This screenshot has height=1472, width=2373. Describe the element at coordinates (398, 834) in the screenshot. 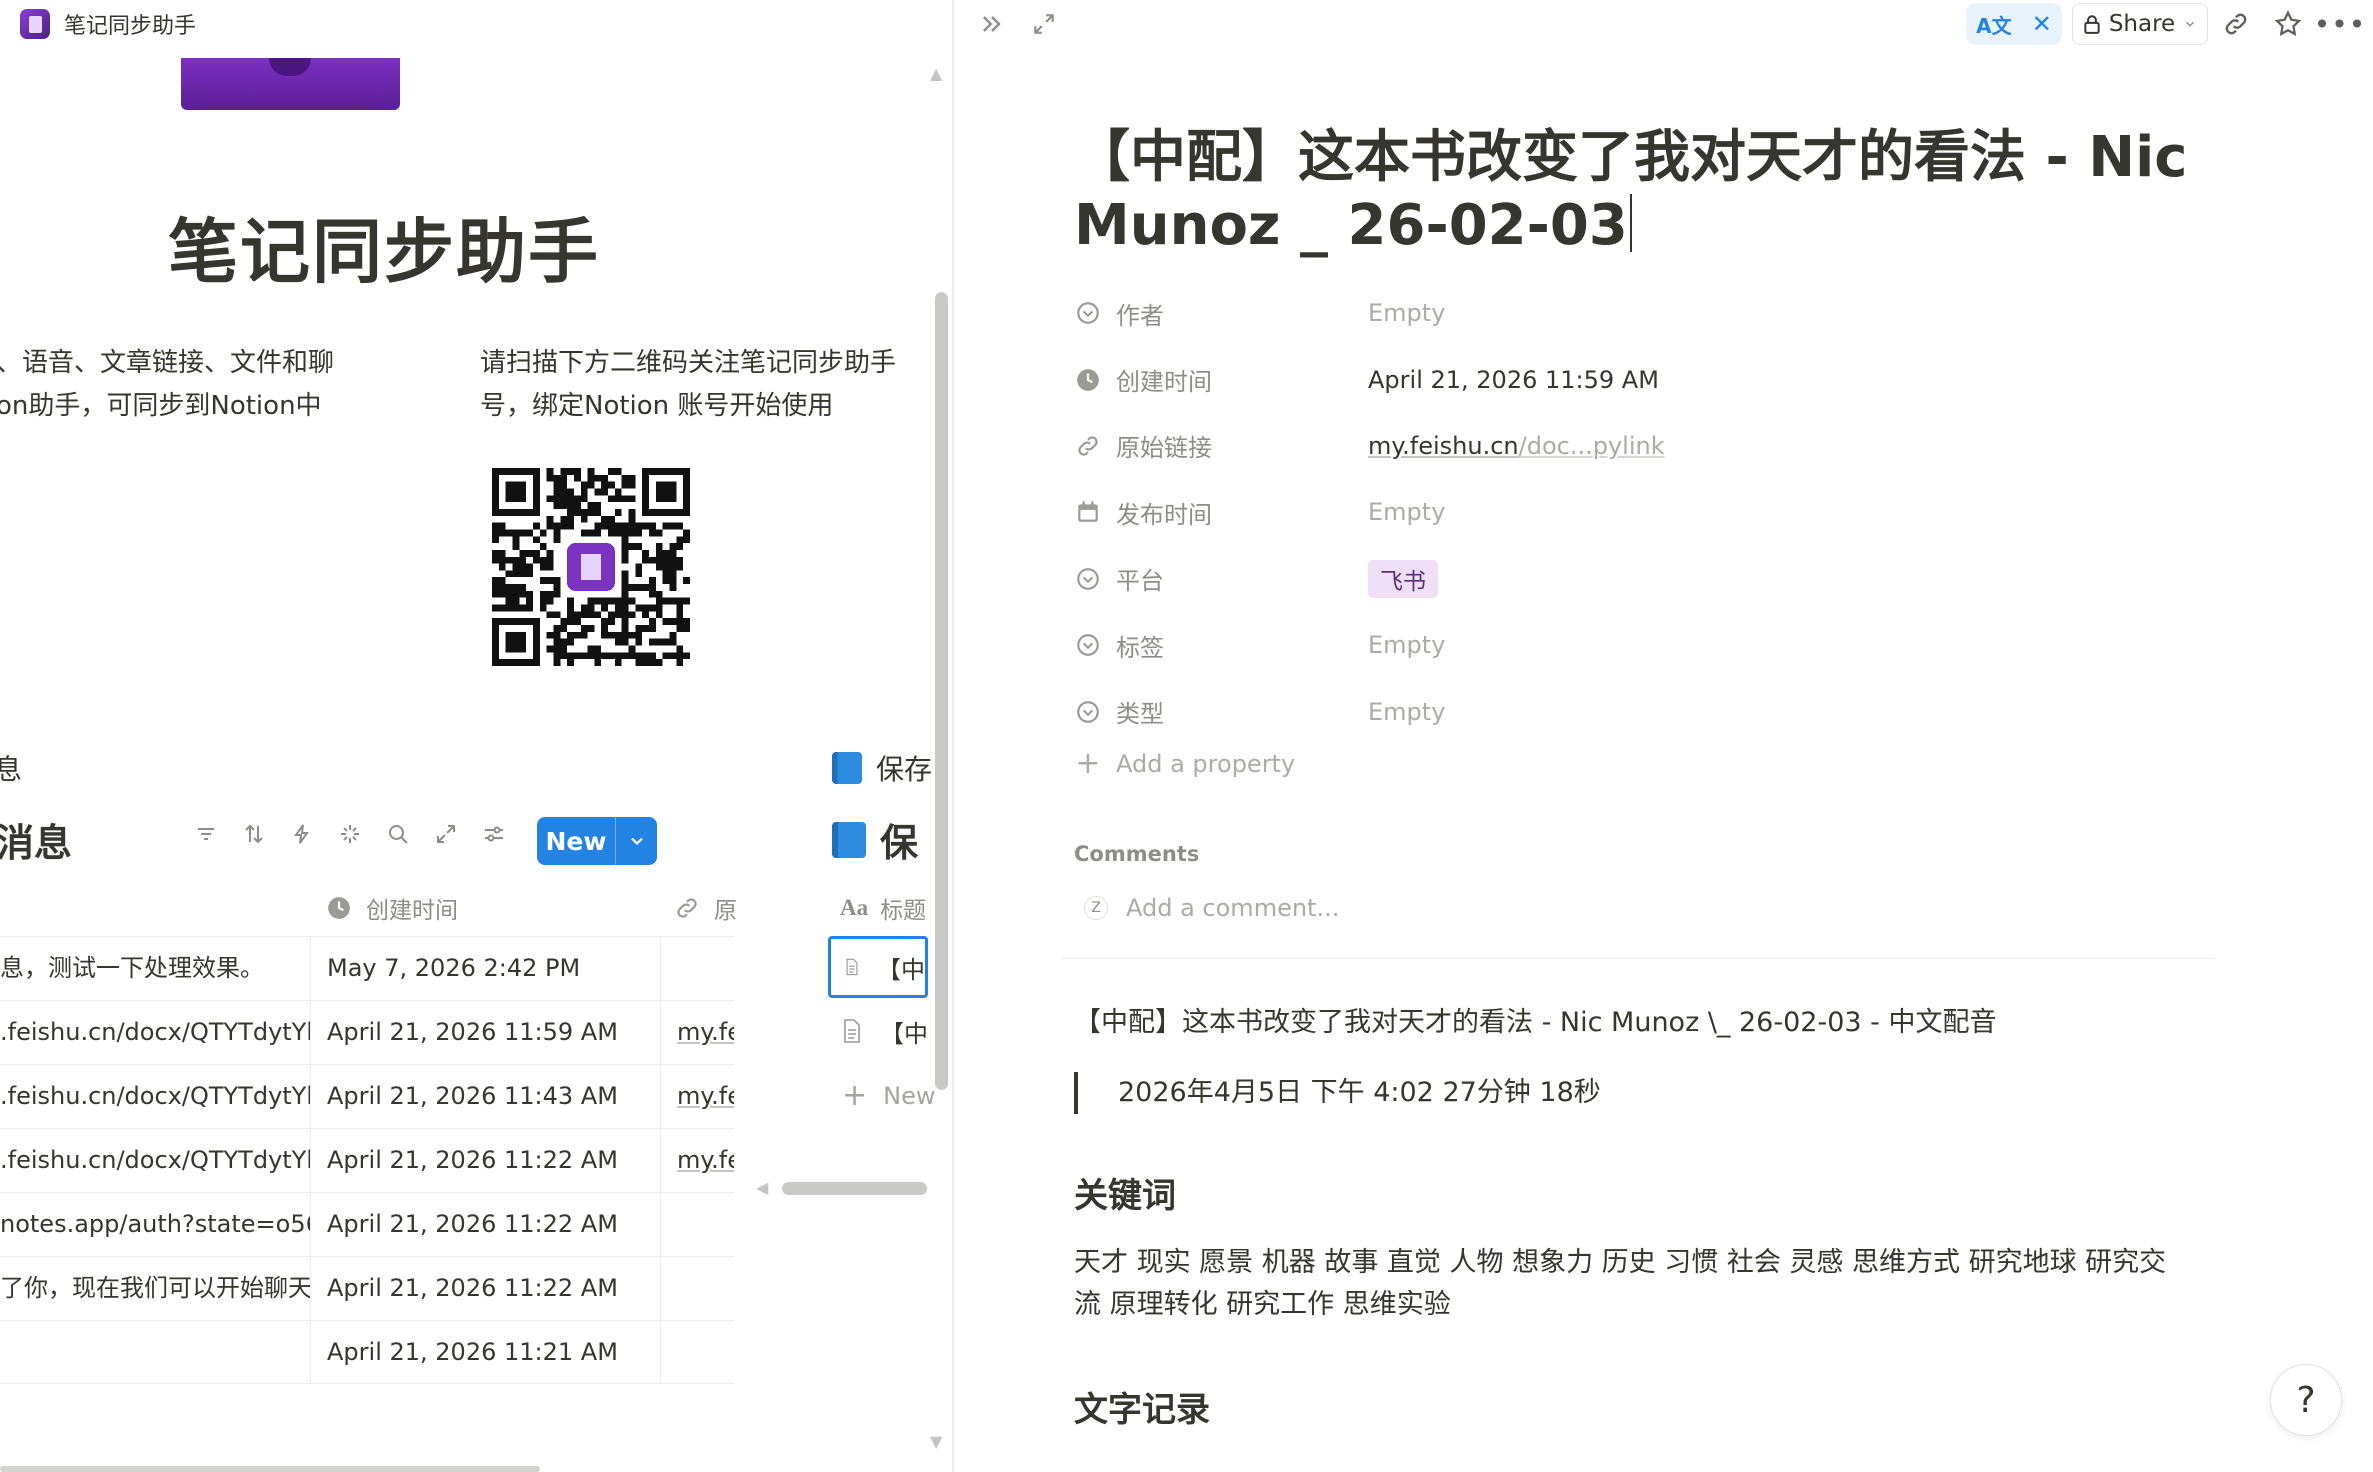

I see `search-icon` at that location.